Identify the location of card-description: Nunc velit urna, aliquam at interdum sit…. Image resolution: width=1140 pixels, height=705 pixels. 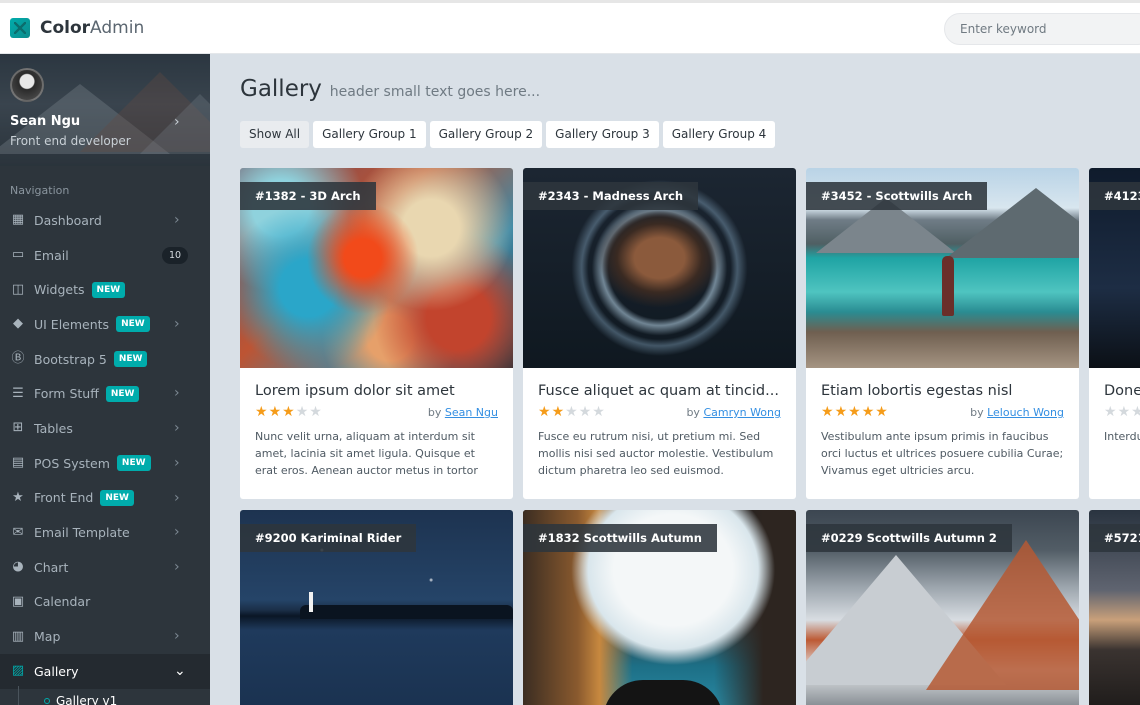
(366, 453).